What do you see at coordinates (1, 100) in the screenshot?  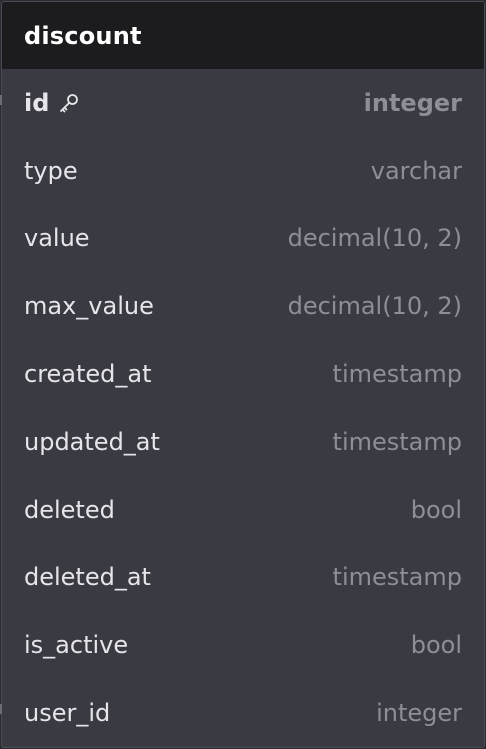 I see `relation-connector-id` at bounding box center [1, 100].